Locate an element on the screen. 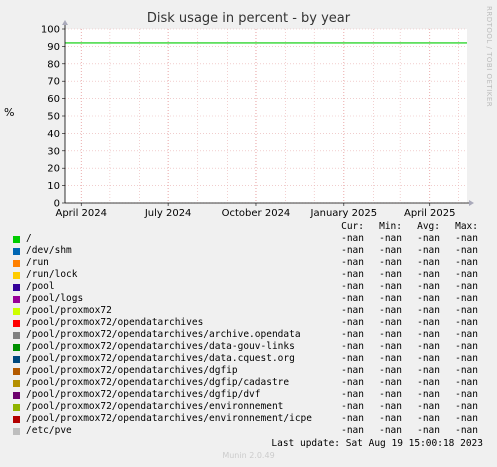 This screenshot has width=497, height=467. x-tick-label: October 2024 is located at coordinates (256, 213).